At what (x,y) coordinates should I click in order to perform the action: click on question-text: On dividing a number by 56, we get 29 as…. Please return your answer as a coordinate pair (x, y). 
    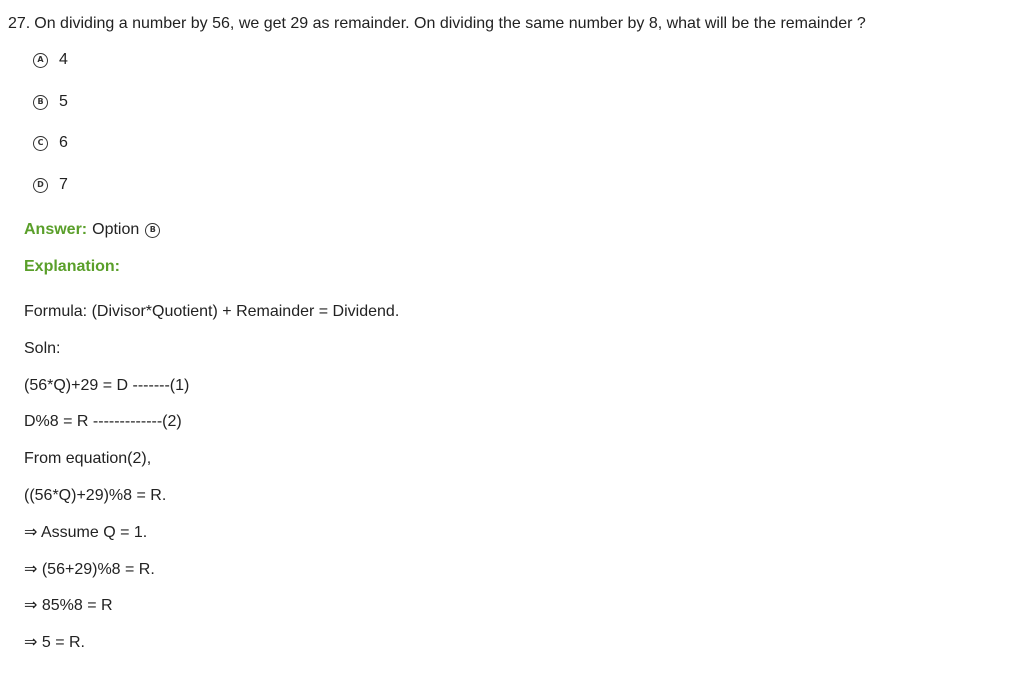
    Looking at the image, I should click on (450, 23).